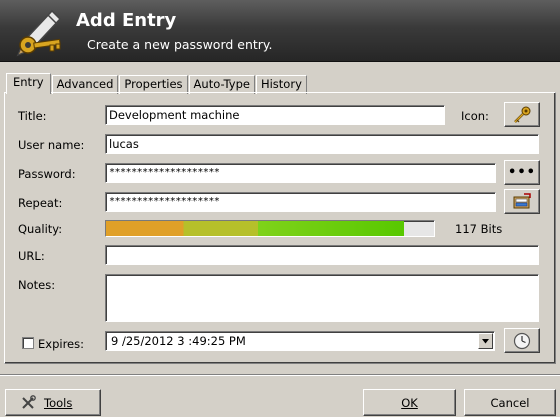 The height and width of the screenshot is (417, 560). What do you see at coordinates (47, 174) in the screenshot?
I see `password-label: Password:` at bounding box center [47, 174].